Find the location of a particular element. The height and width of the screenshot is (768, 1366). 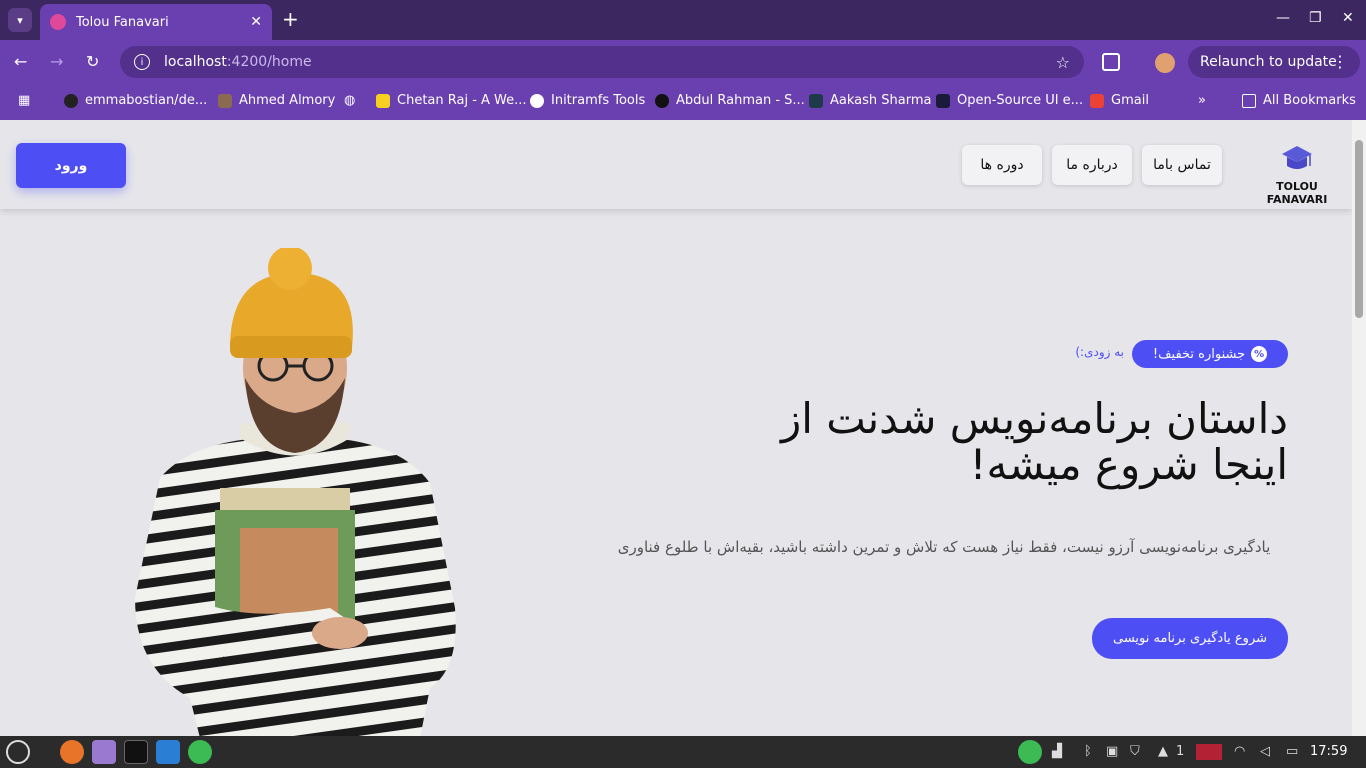

minimize-icon: — is located at coordinates (1283, 18).